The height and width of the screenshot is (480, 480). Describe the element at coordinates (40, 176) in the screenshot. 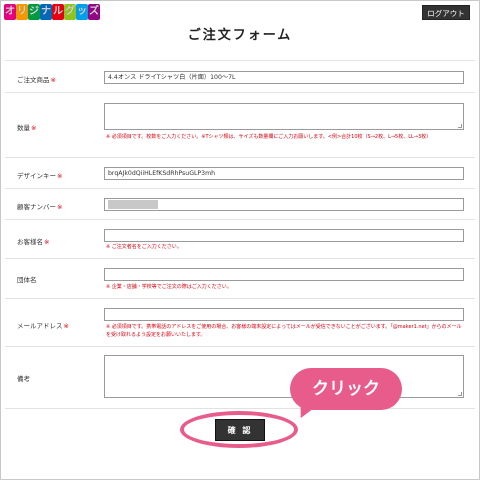

I see `design-key-label: デザインキー※` at that location.